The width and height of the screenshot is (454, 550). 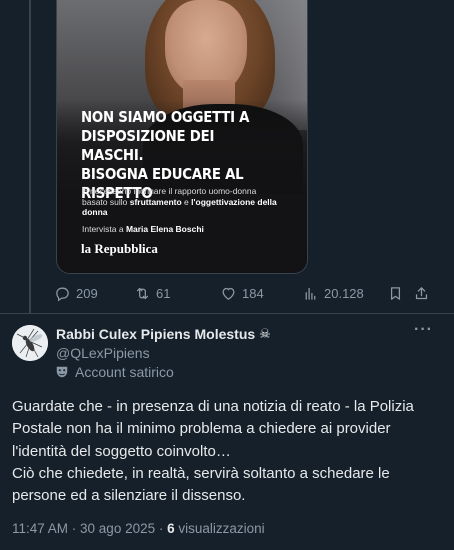 I want to click on share-button, so click(x=421, y=293).